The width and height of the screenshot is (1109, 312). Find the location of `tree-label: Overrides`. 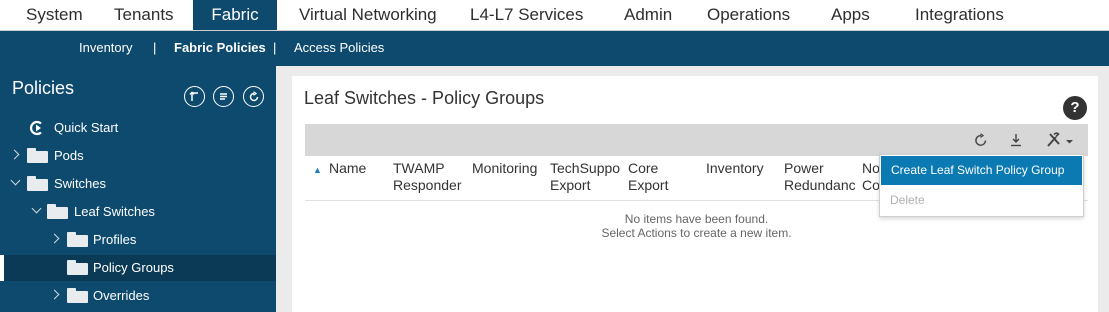

tree-label: Overrides is located at coordinates (121, 295).